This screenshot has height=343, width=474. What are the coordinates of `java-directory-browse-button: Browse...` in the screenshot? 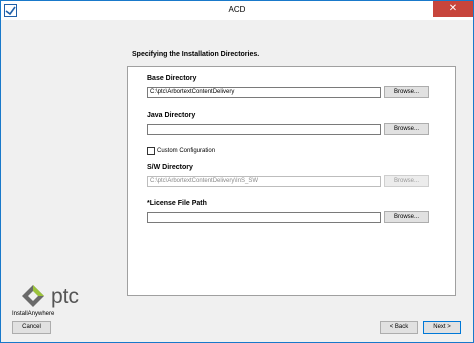 It's located at (406, 129).